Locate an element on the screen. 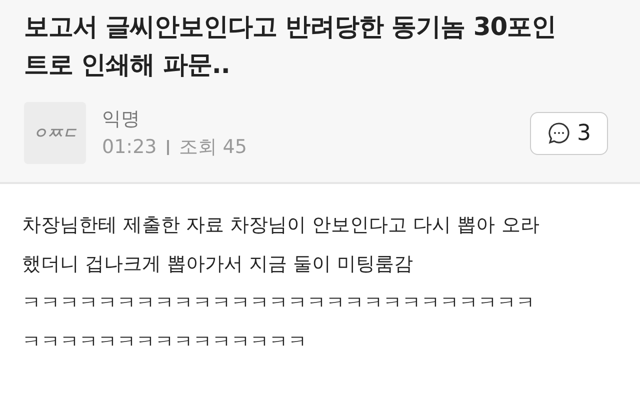 Image resolution: width=640 pixels, height=413 pixels. post-time: 01:23 is located at coordinates (129, 147).